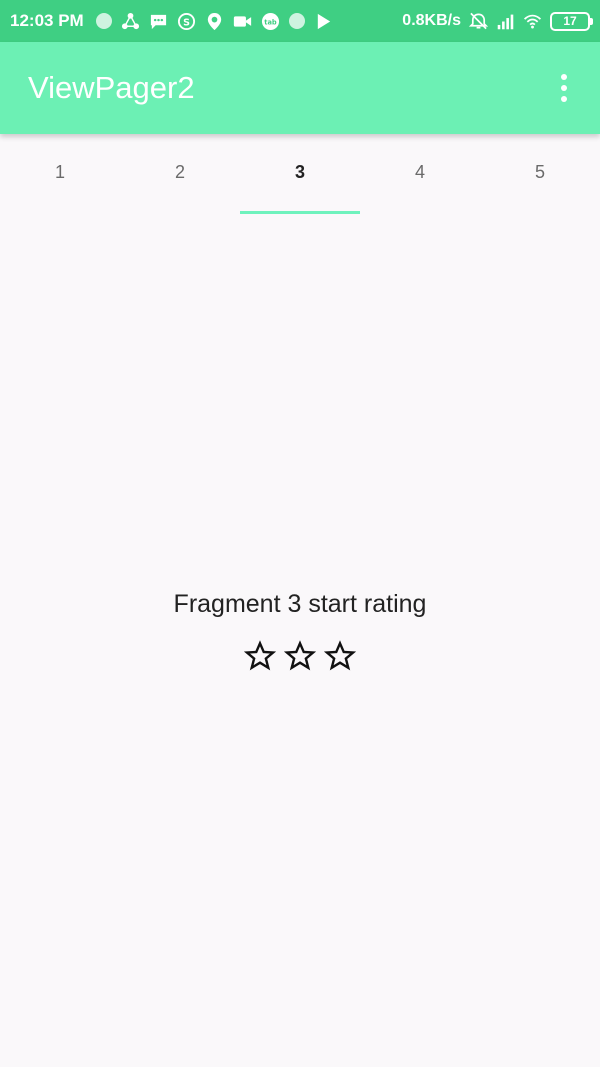 This screenshot has height=1067, width=600. Describe the element at coordinates (420, 174) in the screenshot. I see `tab-4: 4` at that location.